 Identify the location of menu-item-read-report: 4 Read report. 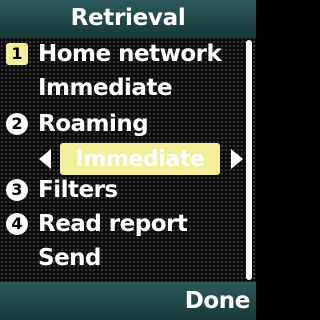
(97, 224).